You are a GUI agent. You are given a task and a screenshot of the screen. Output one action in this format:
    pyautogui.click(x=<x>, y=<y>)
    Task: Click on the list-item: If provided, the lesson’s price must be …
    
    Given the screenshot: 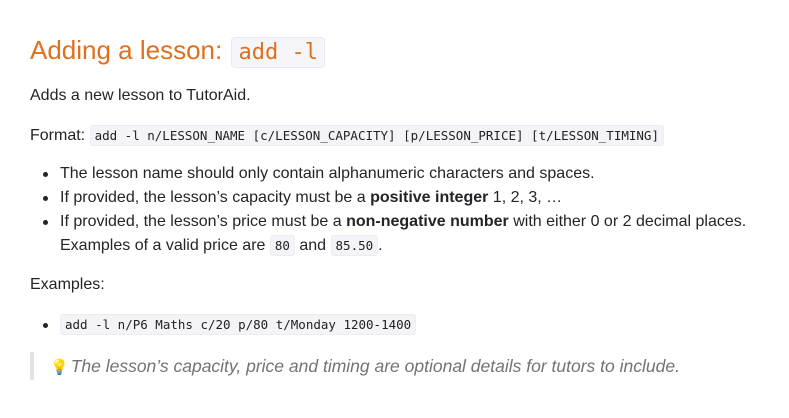 What is the action you would take?
    pyautogui.click(x=394, y=234)
    